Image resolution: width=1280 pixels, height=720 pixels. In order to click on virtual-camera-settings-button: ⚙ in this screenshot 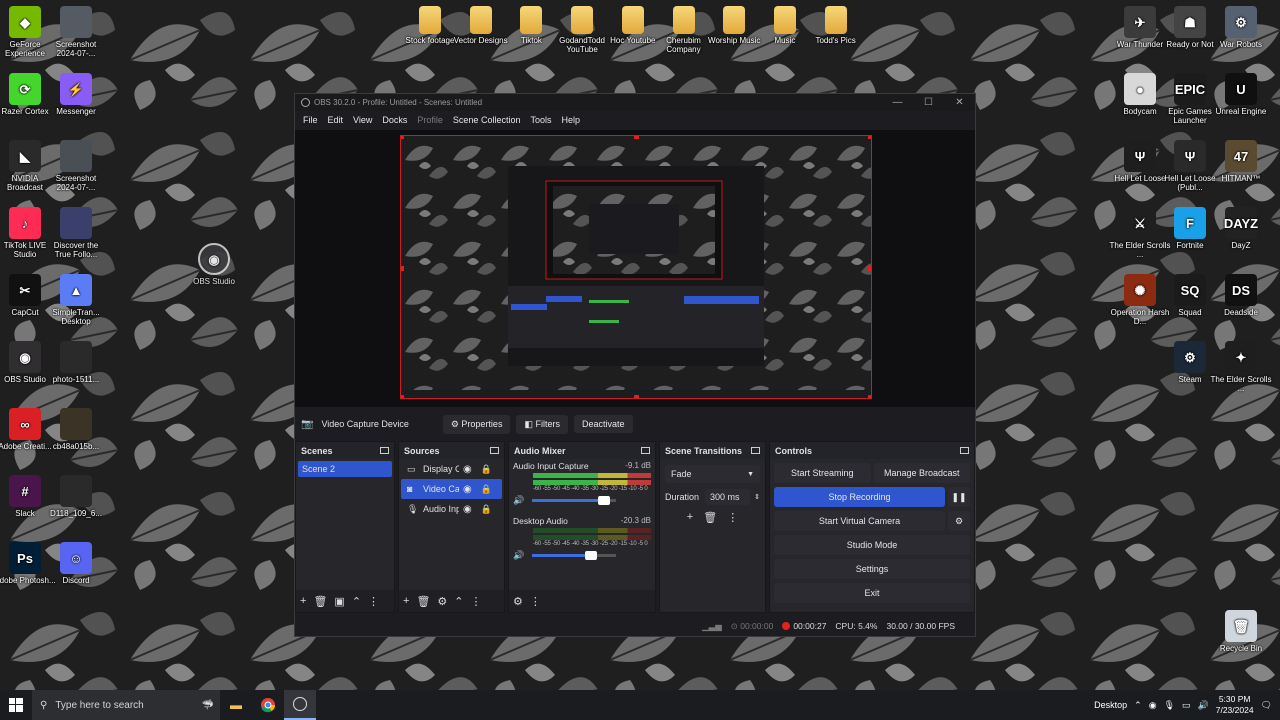, I will do `click(959, 521)`.